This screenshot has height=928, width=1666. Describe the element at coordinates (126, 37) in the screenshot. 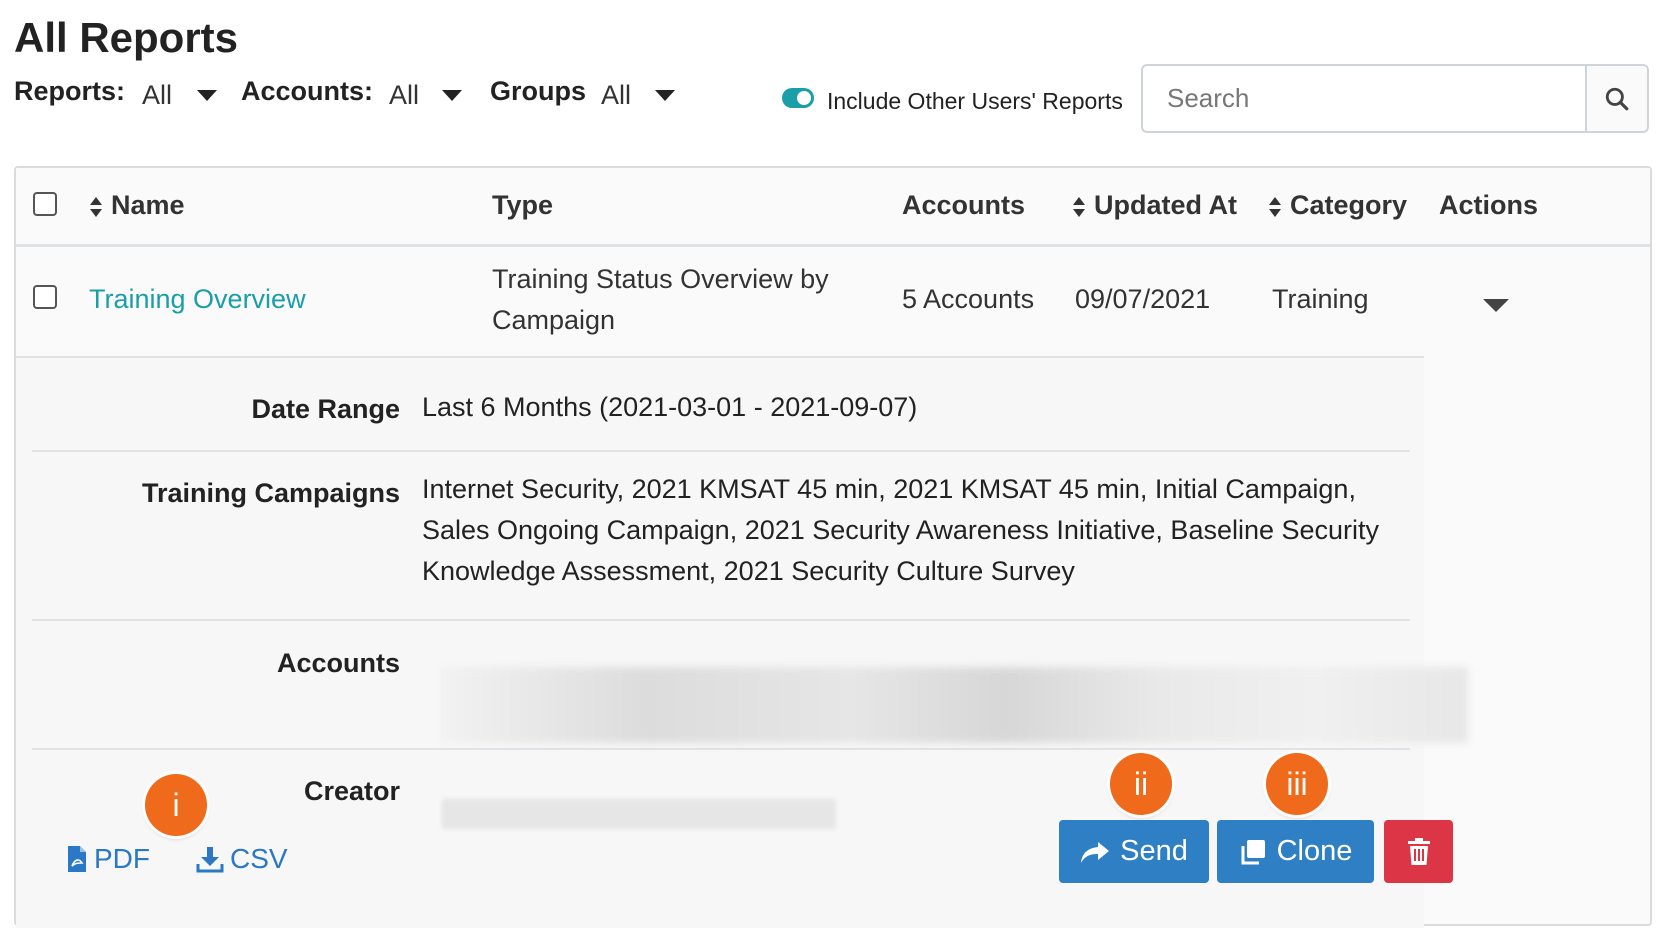

I see `page-title: All Reports` at that location.